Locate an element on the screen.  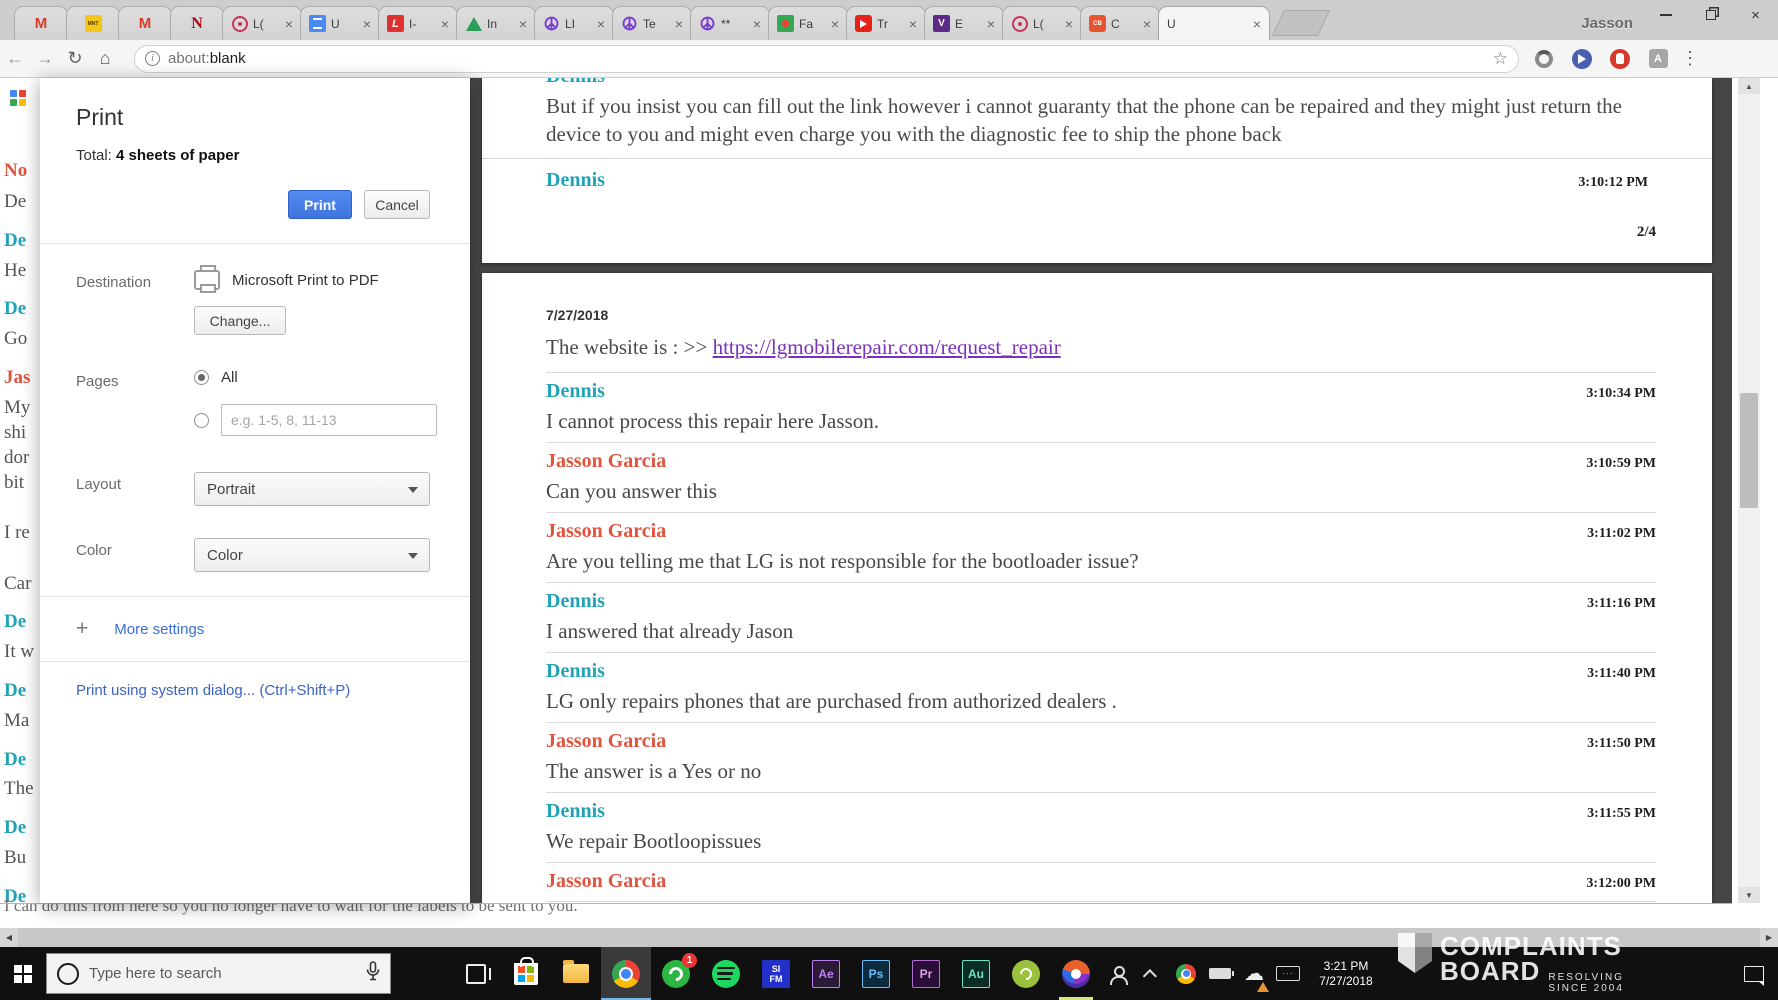
tab-peace-1: LI × is located at coordinates (574, 23).